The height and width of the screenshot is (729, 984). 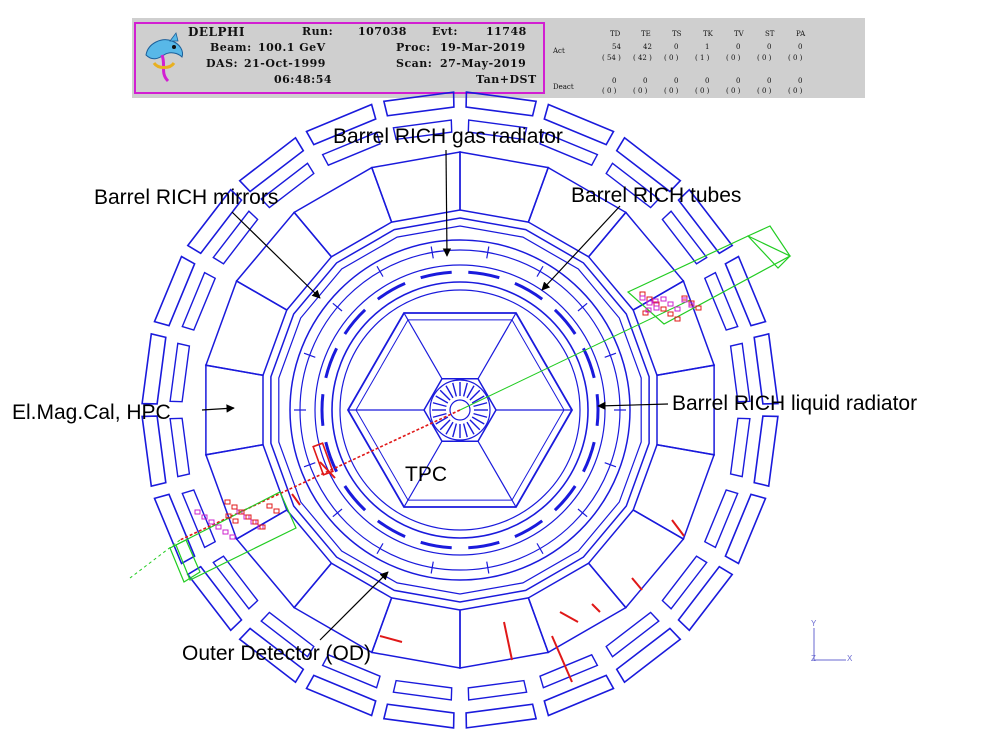 What do you see at coordinates (186, 197) in the screenshot?
I see `label-barrel-rich-mirrors: Barrel RICH mirrors` at bounding box center [186, 197].